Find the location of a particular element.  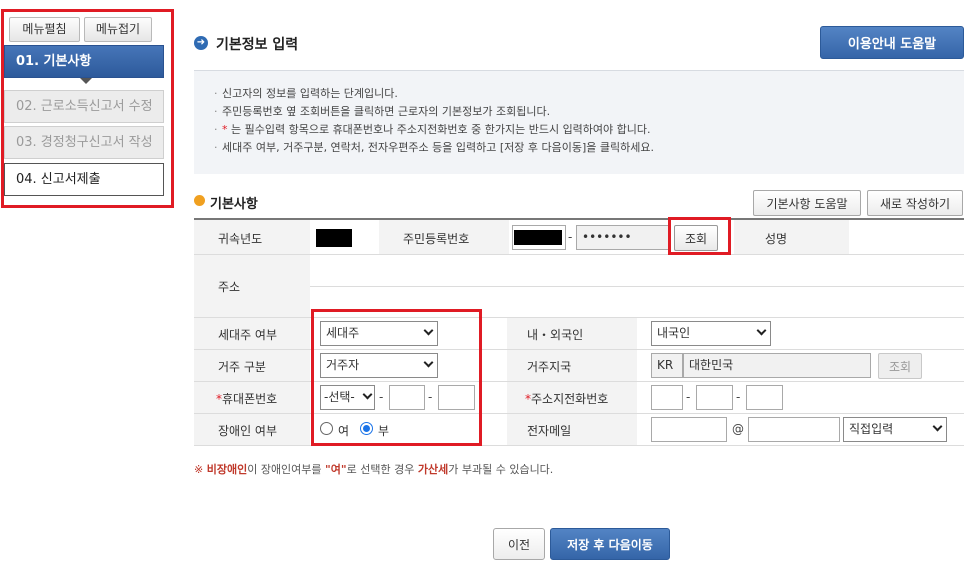

address-label: 주소 is located at coordinates (229, 287).